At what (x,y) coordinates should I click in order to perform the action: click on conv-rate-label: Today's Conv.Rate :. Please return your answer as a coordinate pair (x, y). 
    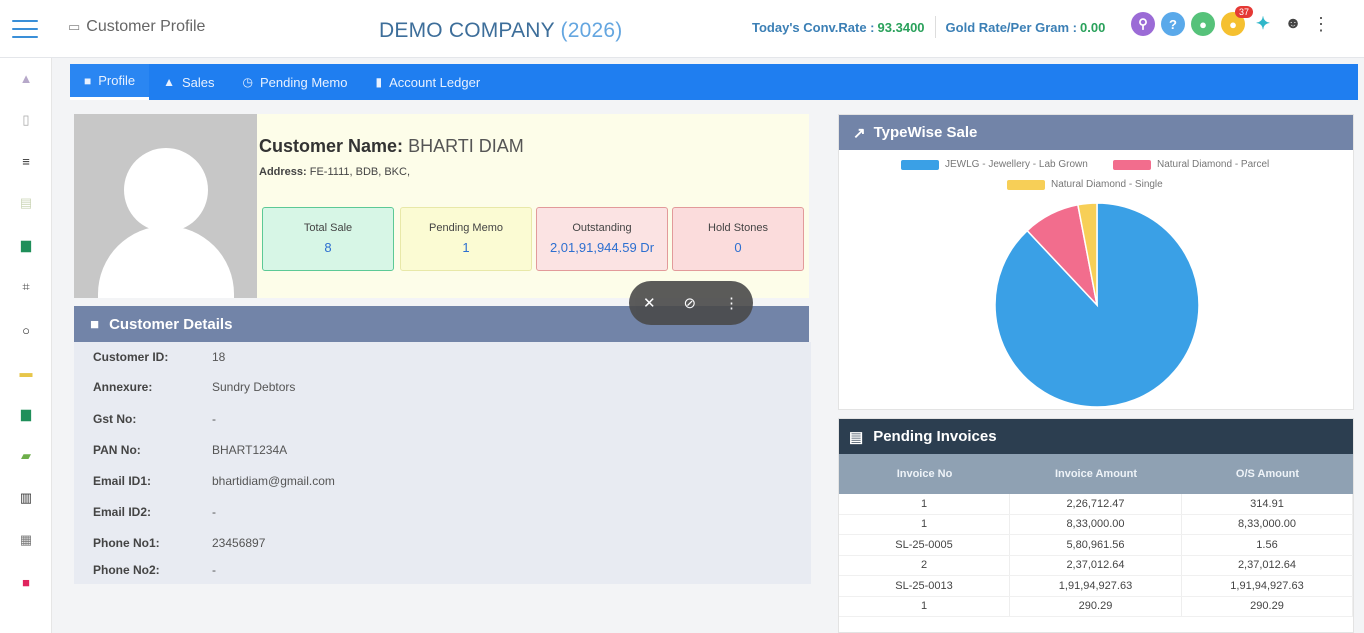
    Looking at the image, I should click on (813, 27).